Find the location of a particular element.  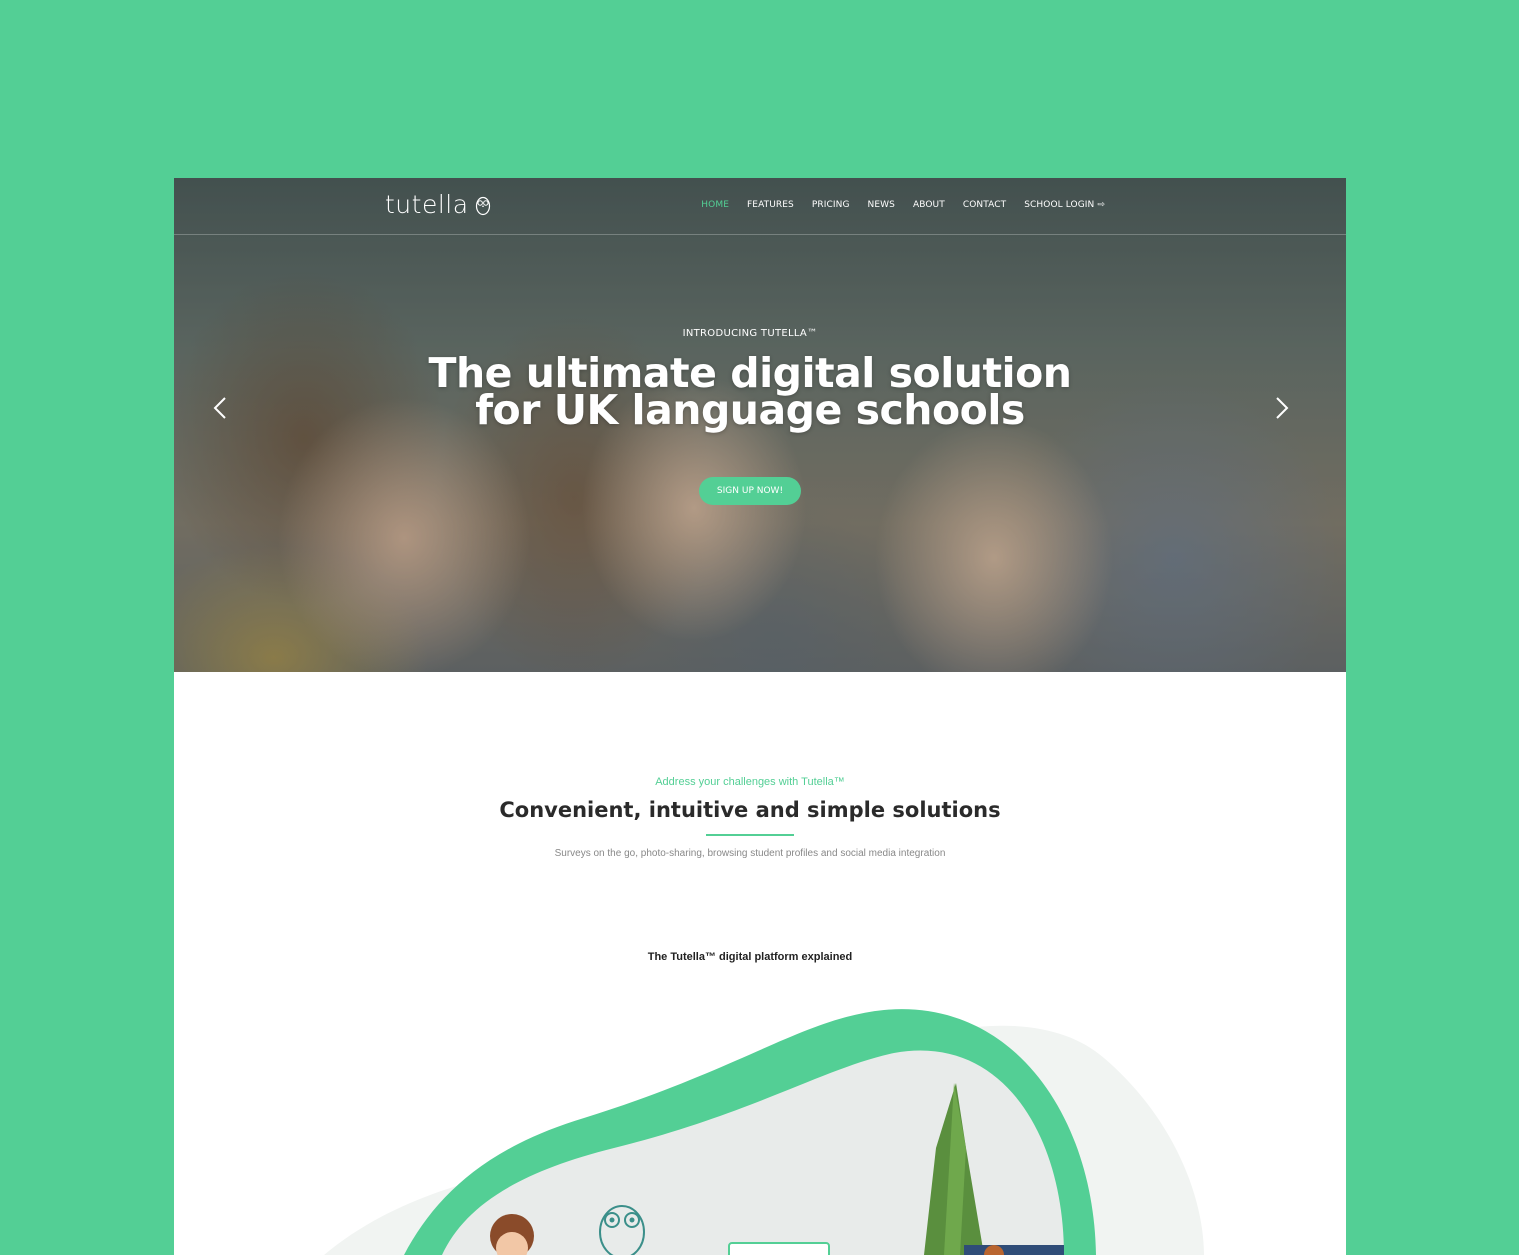

nav-features: FEATURES is located at coordinates (770, 205).